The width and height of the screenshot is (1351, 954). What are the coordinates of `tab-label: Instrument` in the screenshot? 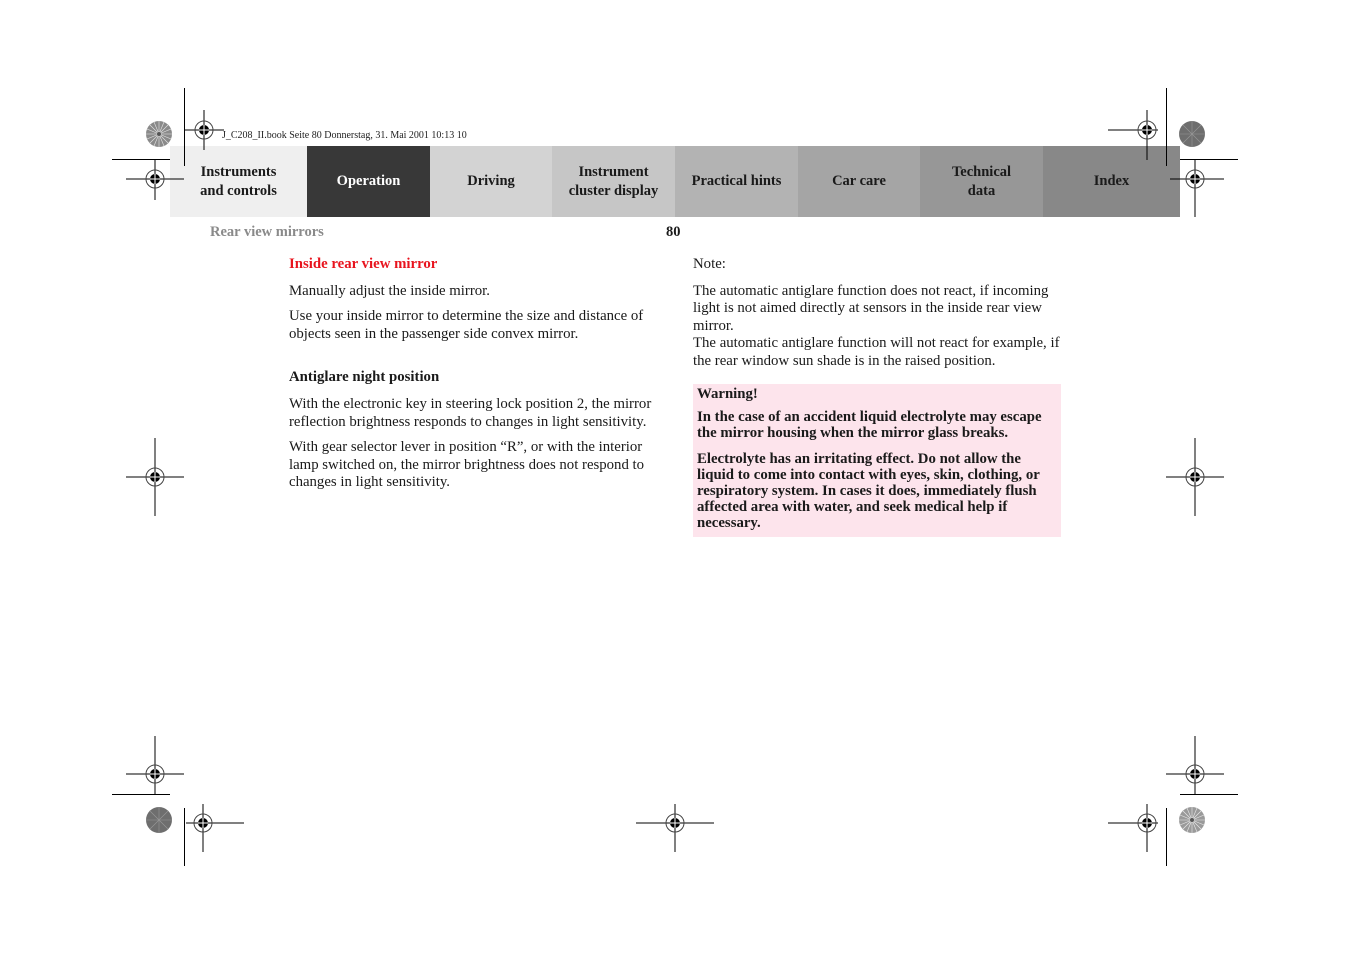 It's located at (613, 171).